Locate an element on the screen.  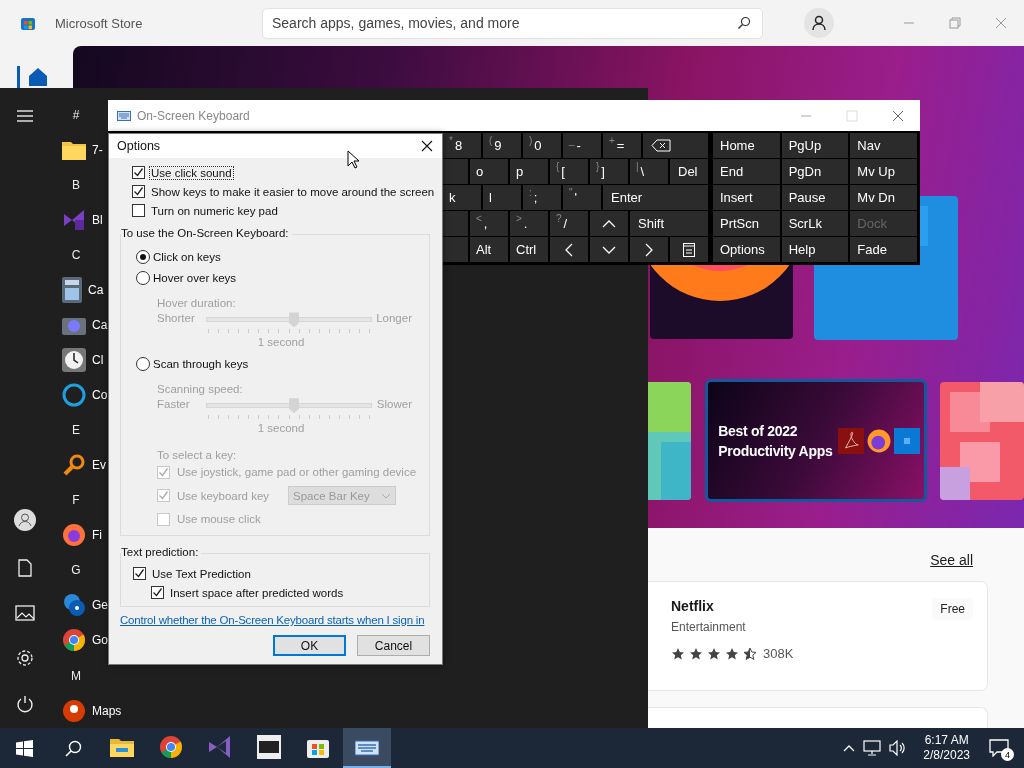
chrome-icon is located at coordinates (171, 747).